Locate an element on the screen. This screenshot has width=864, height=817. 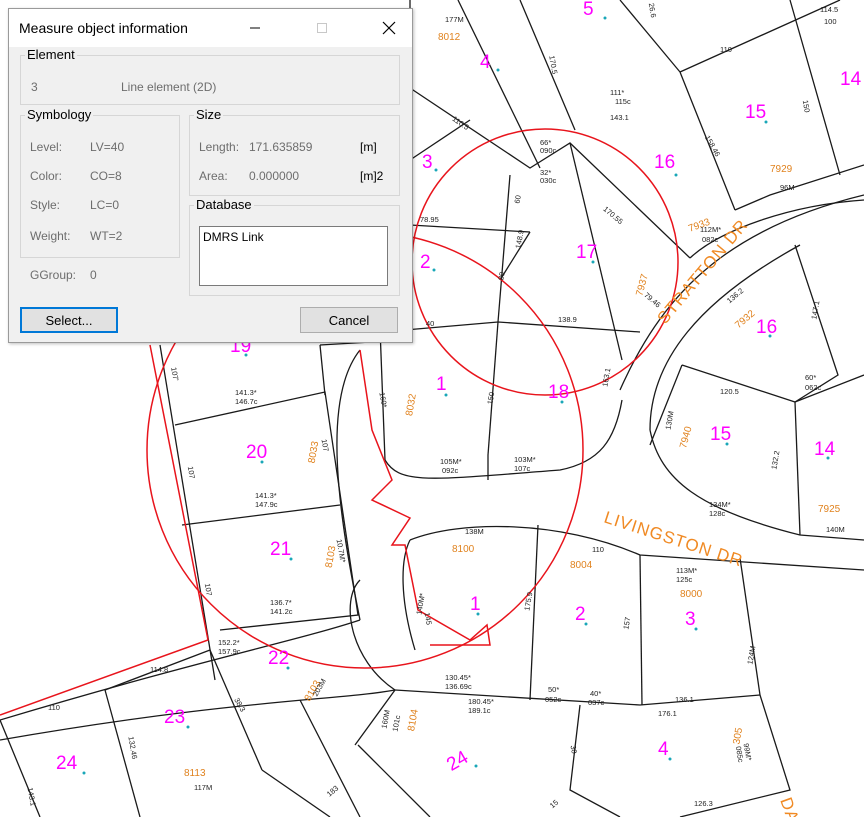
cancel-button: Cancel is located at coordinates (349, 320).